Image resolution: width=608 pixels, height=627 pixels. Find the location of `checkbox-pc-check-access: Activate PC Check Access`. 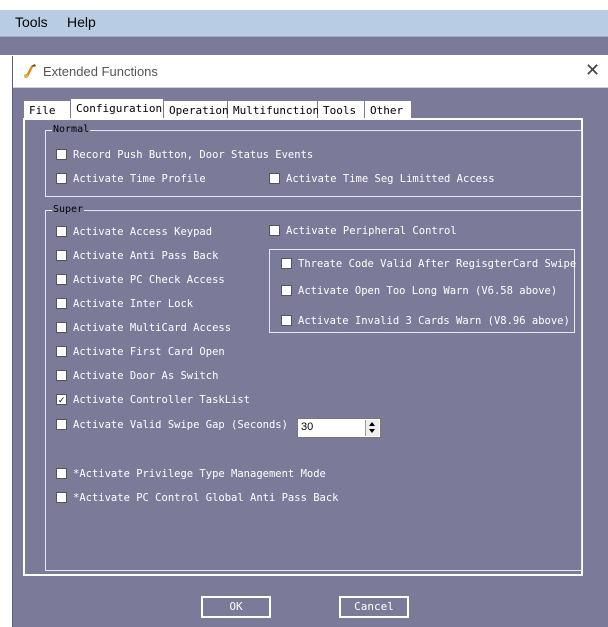

checkbox-pc-check-access: Activate PC Check Access is located at coordinates (140, 280).